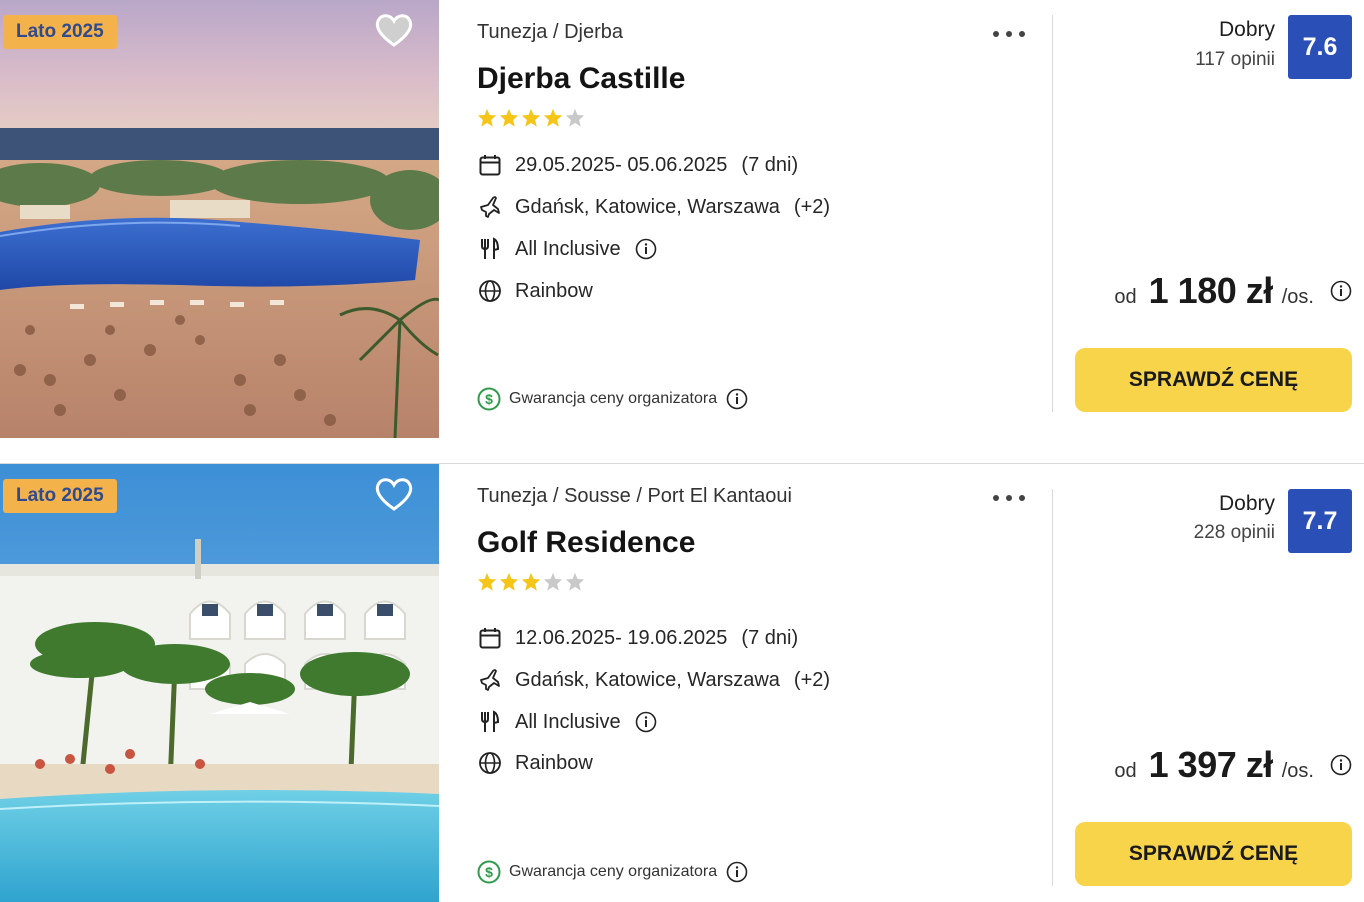 The width and height of the screenshot is (1364, 902). What do you see at coordinates (621, 164) in the screenshot?
I see `dates-text: 29.05.2025- 05.06.2025` at bounding box center [621, 164].